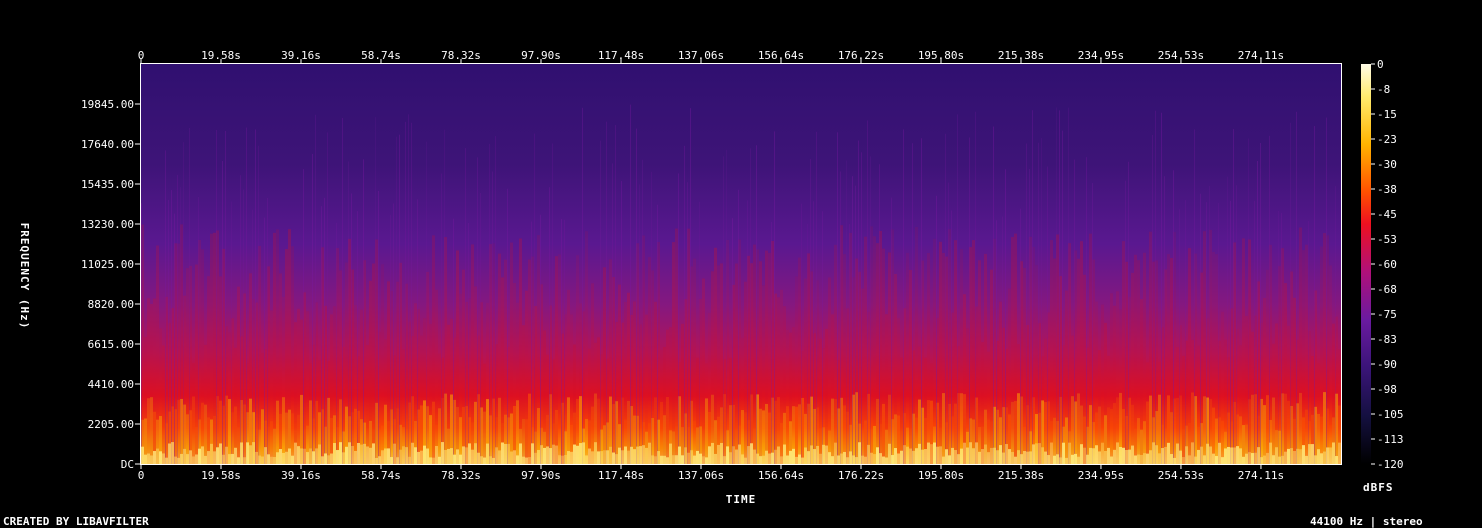 The image size is (1482, 528). I want to click on x-tick-label-top: 176.22s, so click(861, 55).